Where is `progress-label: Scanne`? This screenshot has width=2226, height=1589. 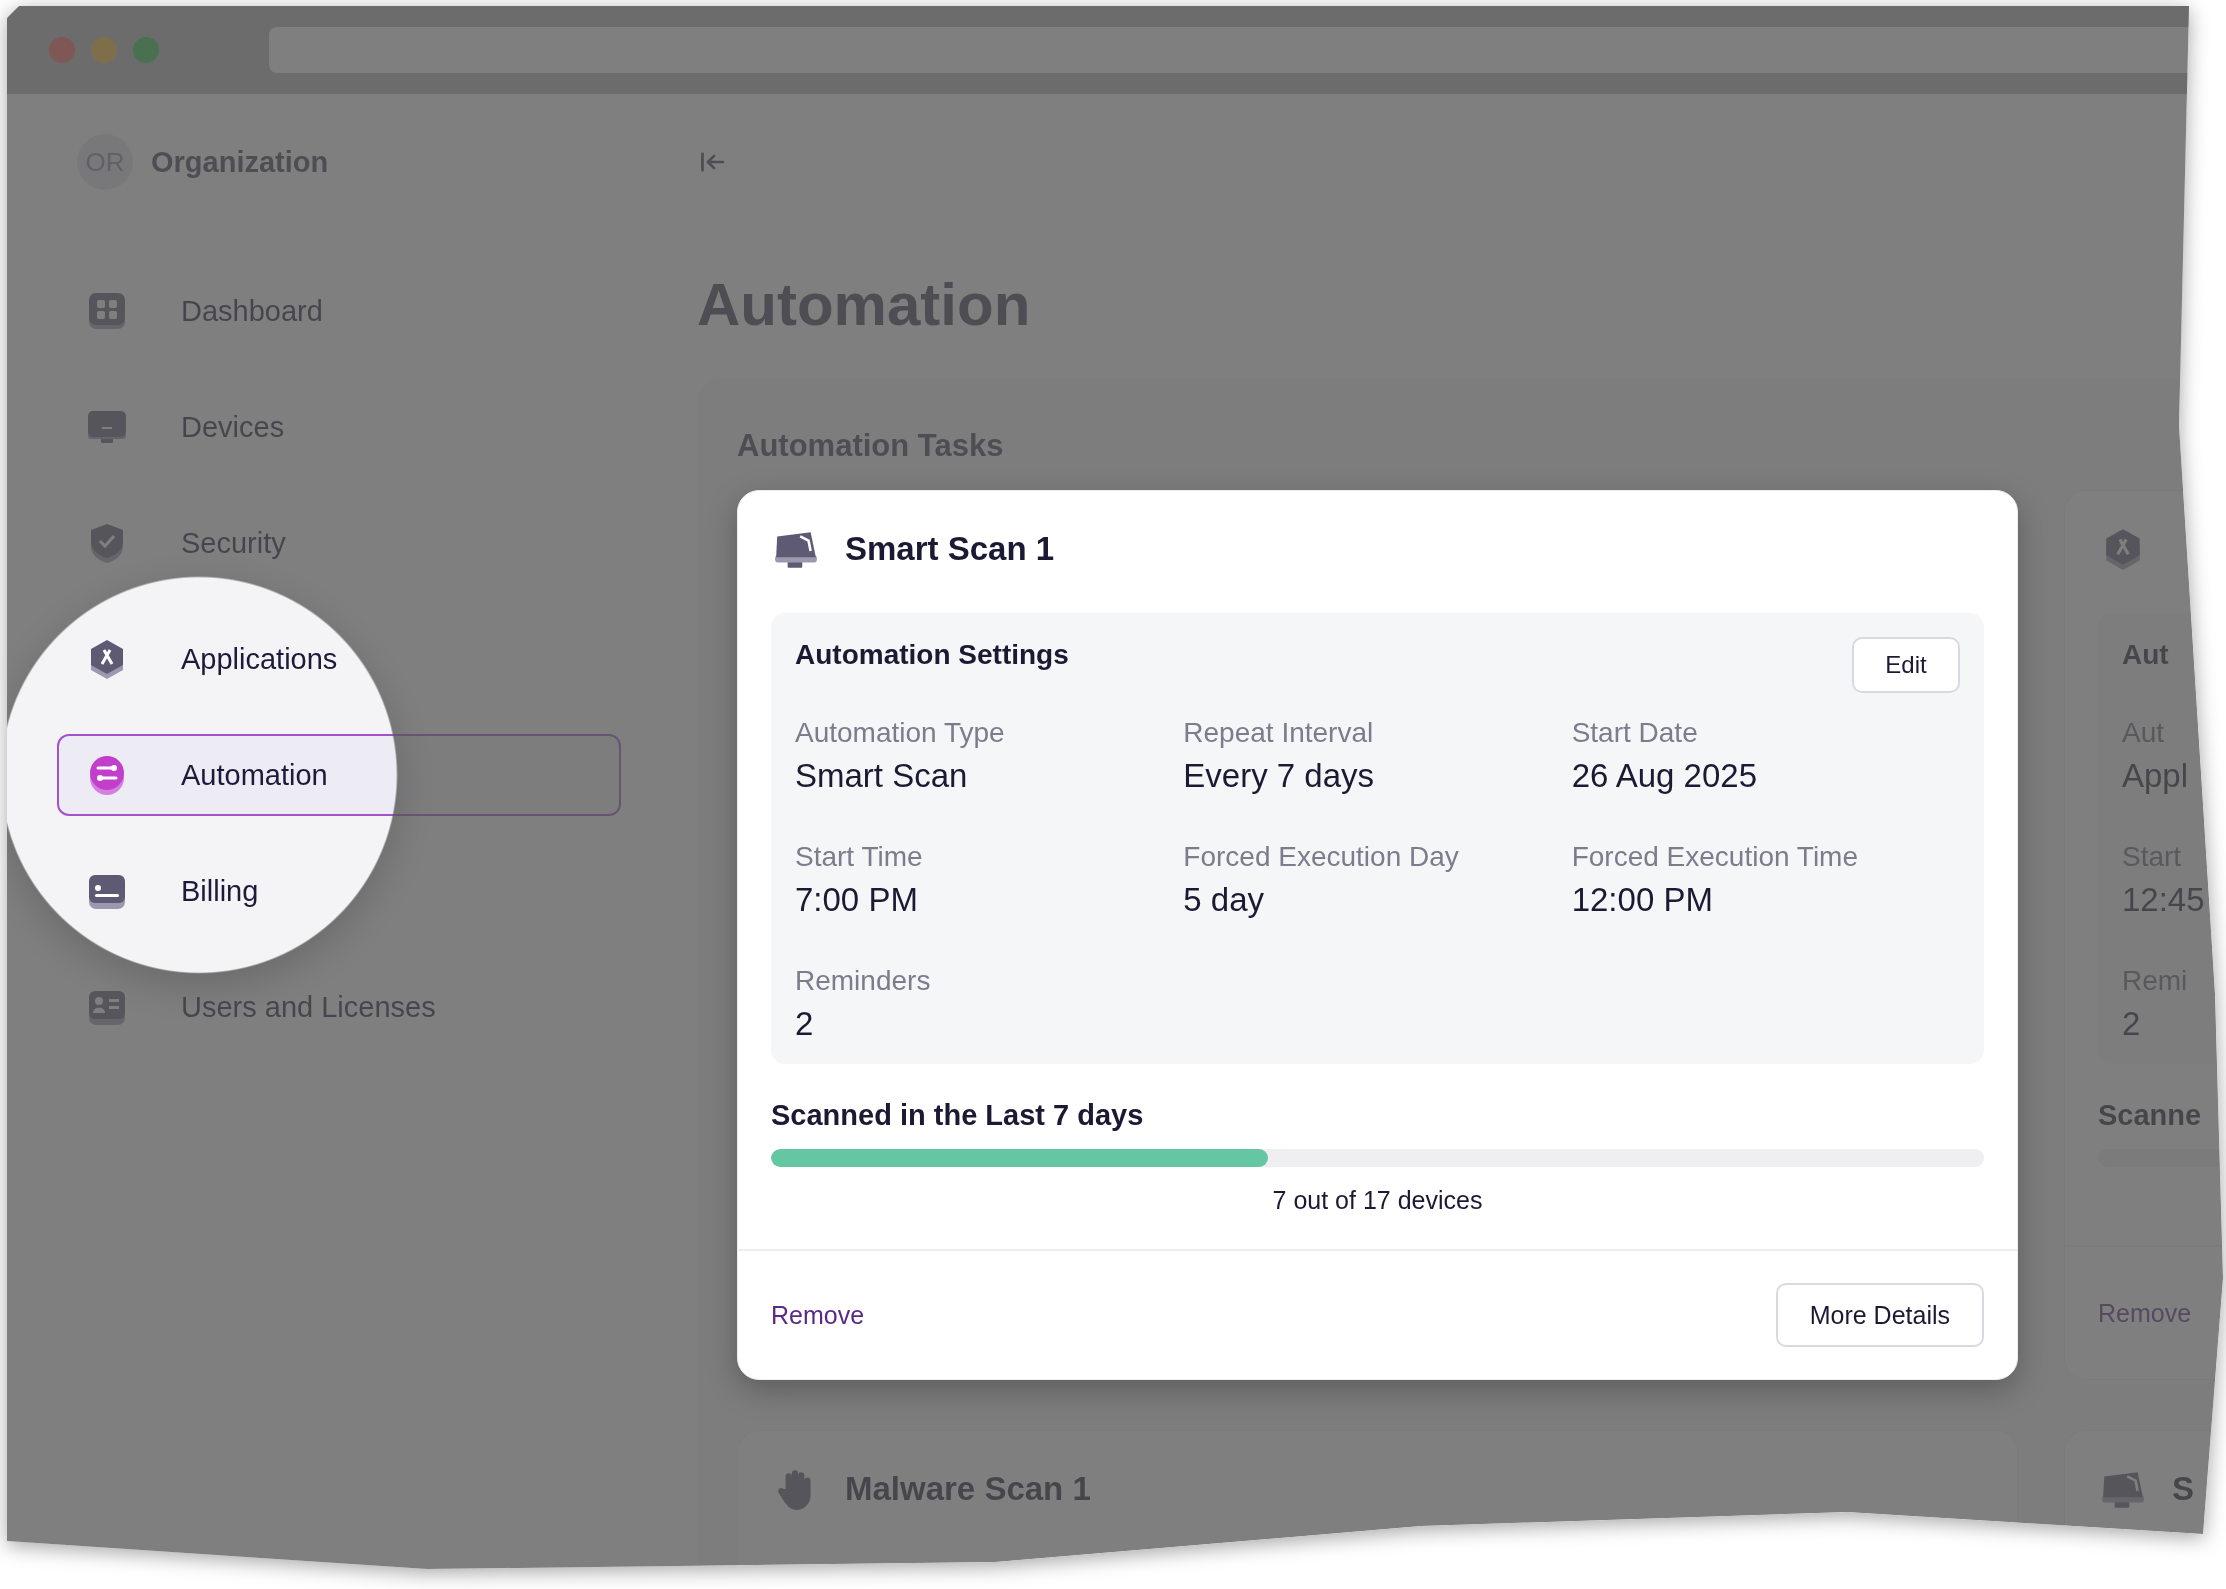 progress-label: Scanne is located at coordinates (2150, 1115).